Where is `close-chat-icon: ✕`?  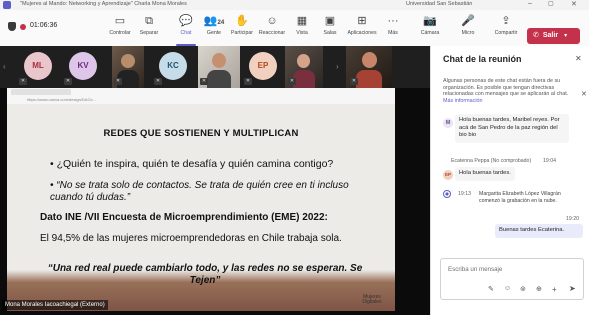
close-chat-icon: ✕ is located at coordinates (578, 58).